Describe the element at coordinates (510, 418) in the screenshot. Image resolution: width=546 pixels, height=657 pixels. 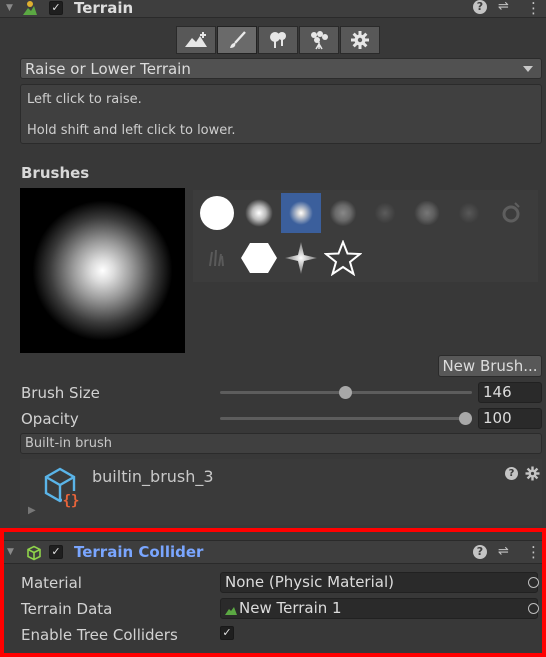
I see `opacity-field: 100` at that location.